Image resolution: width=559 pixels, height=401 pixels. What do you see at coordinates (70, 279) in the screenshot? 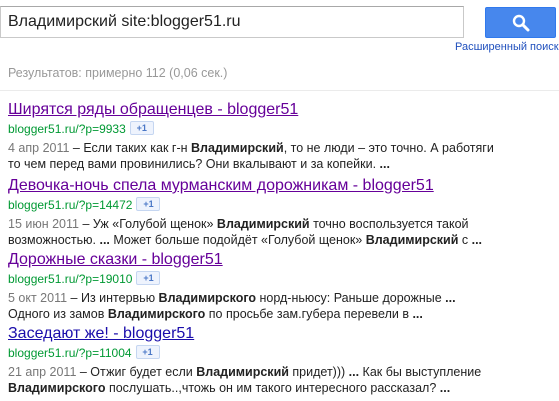
I see `result-url: blogger51.ru/?p=19010` at bounding box center [70, 279].